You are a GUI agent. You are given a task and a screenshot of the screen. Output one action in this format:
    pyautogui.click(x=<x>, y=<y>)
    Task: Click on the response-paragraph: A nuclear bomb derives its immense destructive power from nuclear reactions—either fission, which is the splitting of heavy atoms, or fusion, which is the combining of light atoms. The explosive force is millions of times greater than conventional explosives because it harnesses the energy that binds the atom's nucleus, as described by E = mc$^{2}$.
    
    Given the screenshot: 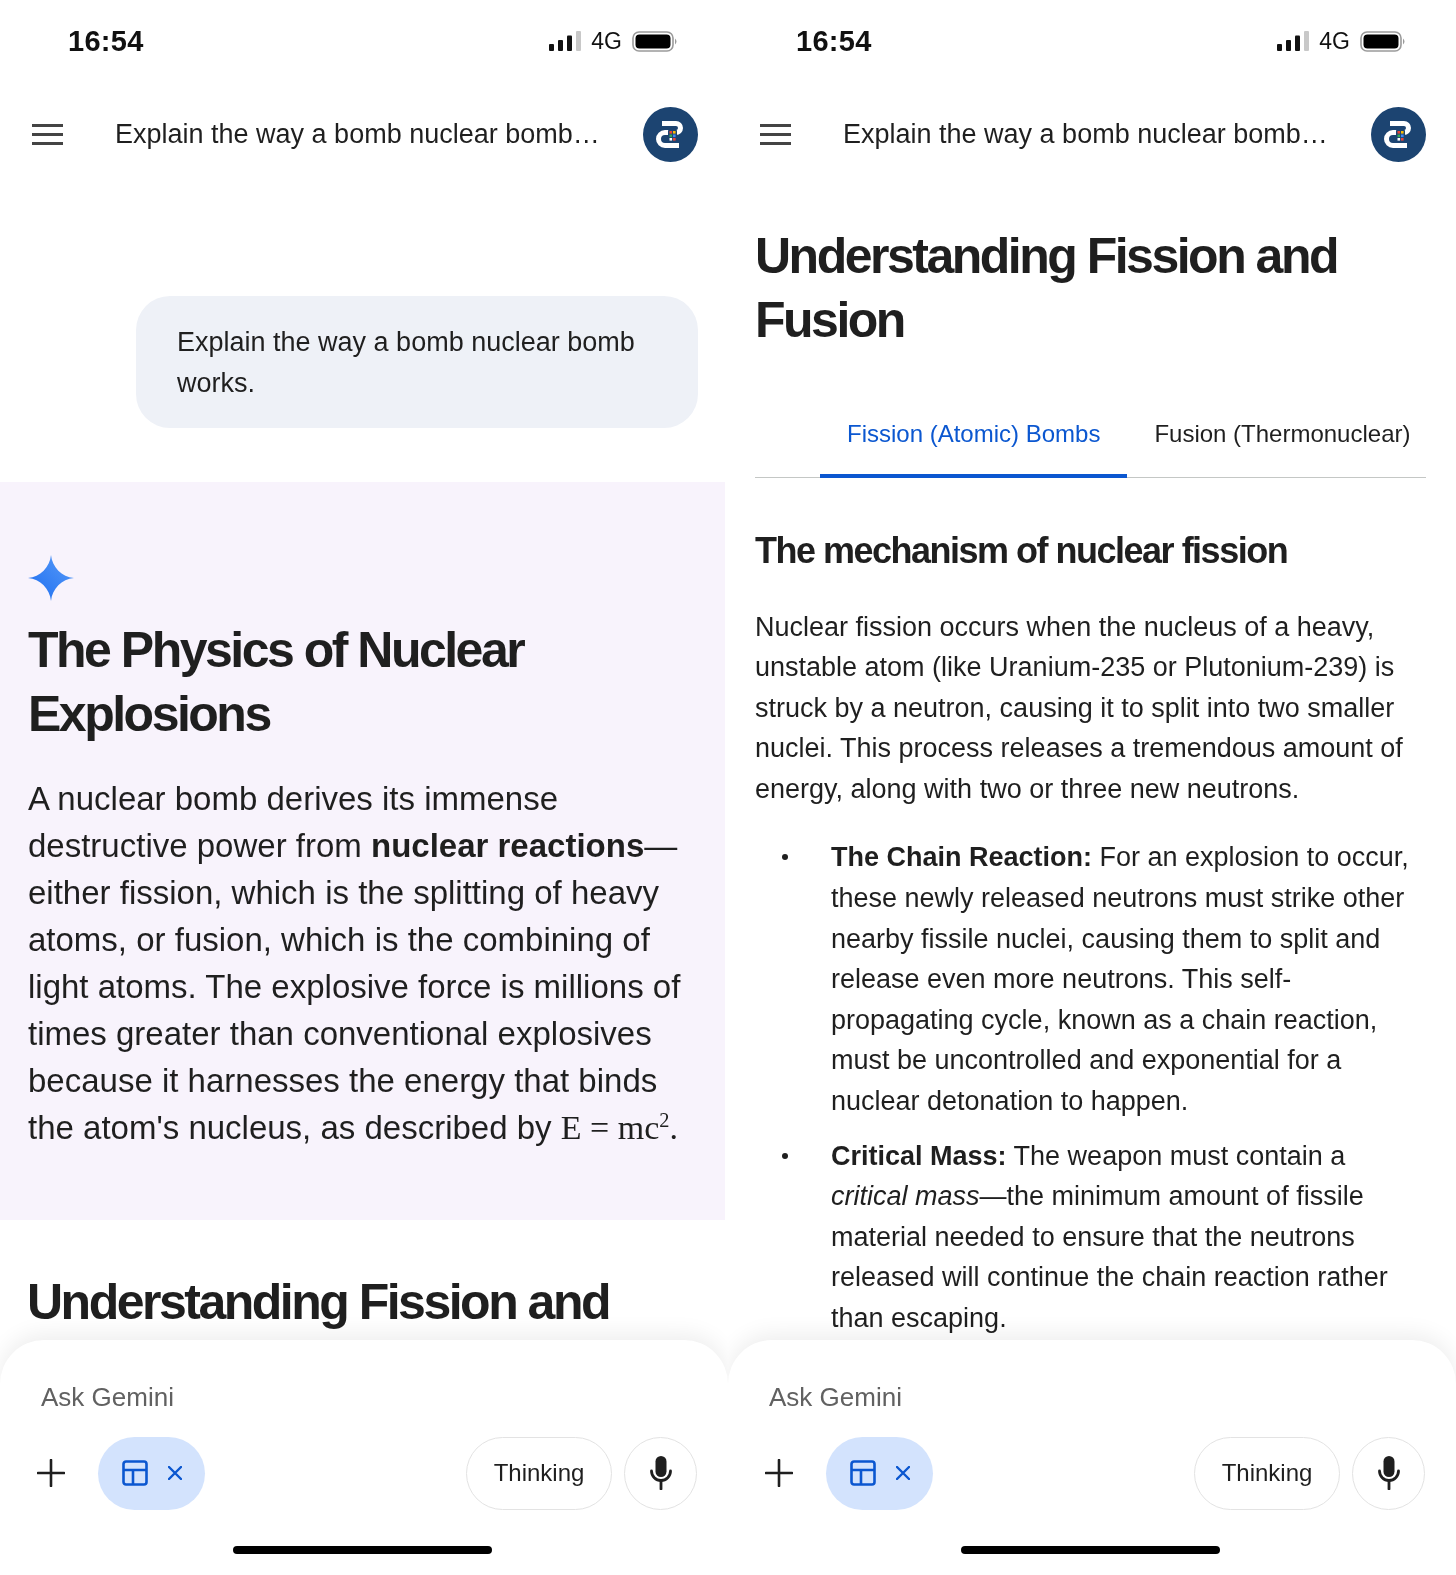 What is the action you would take?
    pyautogui.click(x=355, y=963)
    